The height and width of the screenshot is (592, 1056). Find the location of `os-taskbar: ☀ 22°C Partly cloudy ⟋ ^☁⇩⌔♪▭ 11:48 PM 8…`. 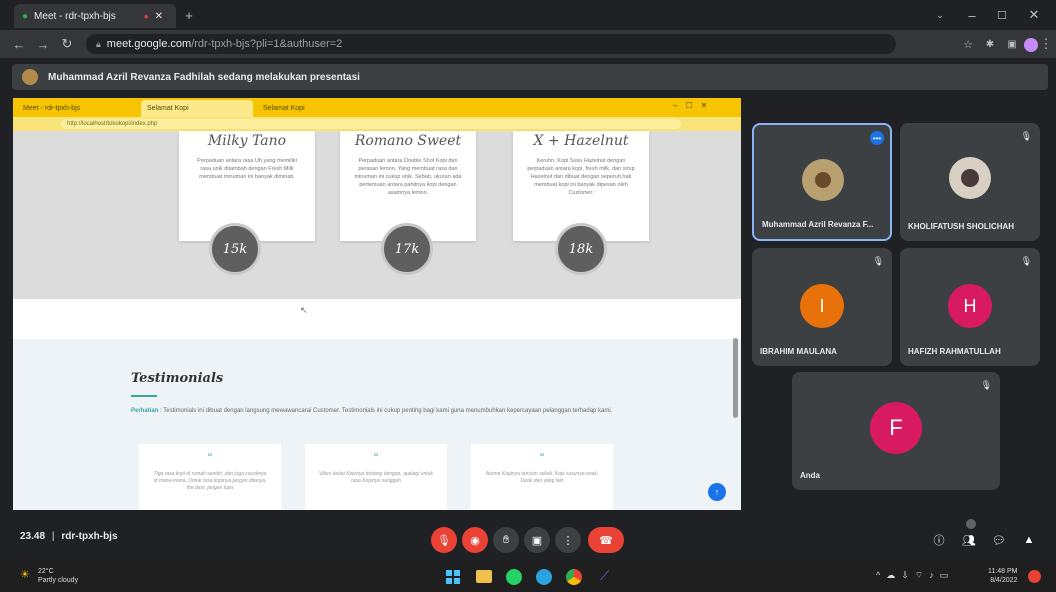

os-taskbar: ☀ 22°C Partly cloudy ⟋ ^☁⇩⌔♪▭ 11:48 PM 8… is located at coordinates (528, 577).